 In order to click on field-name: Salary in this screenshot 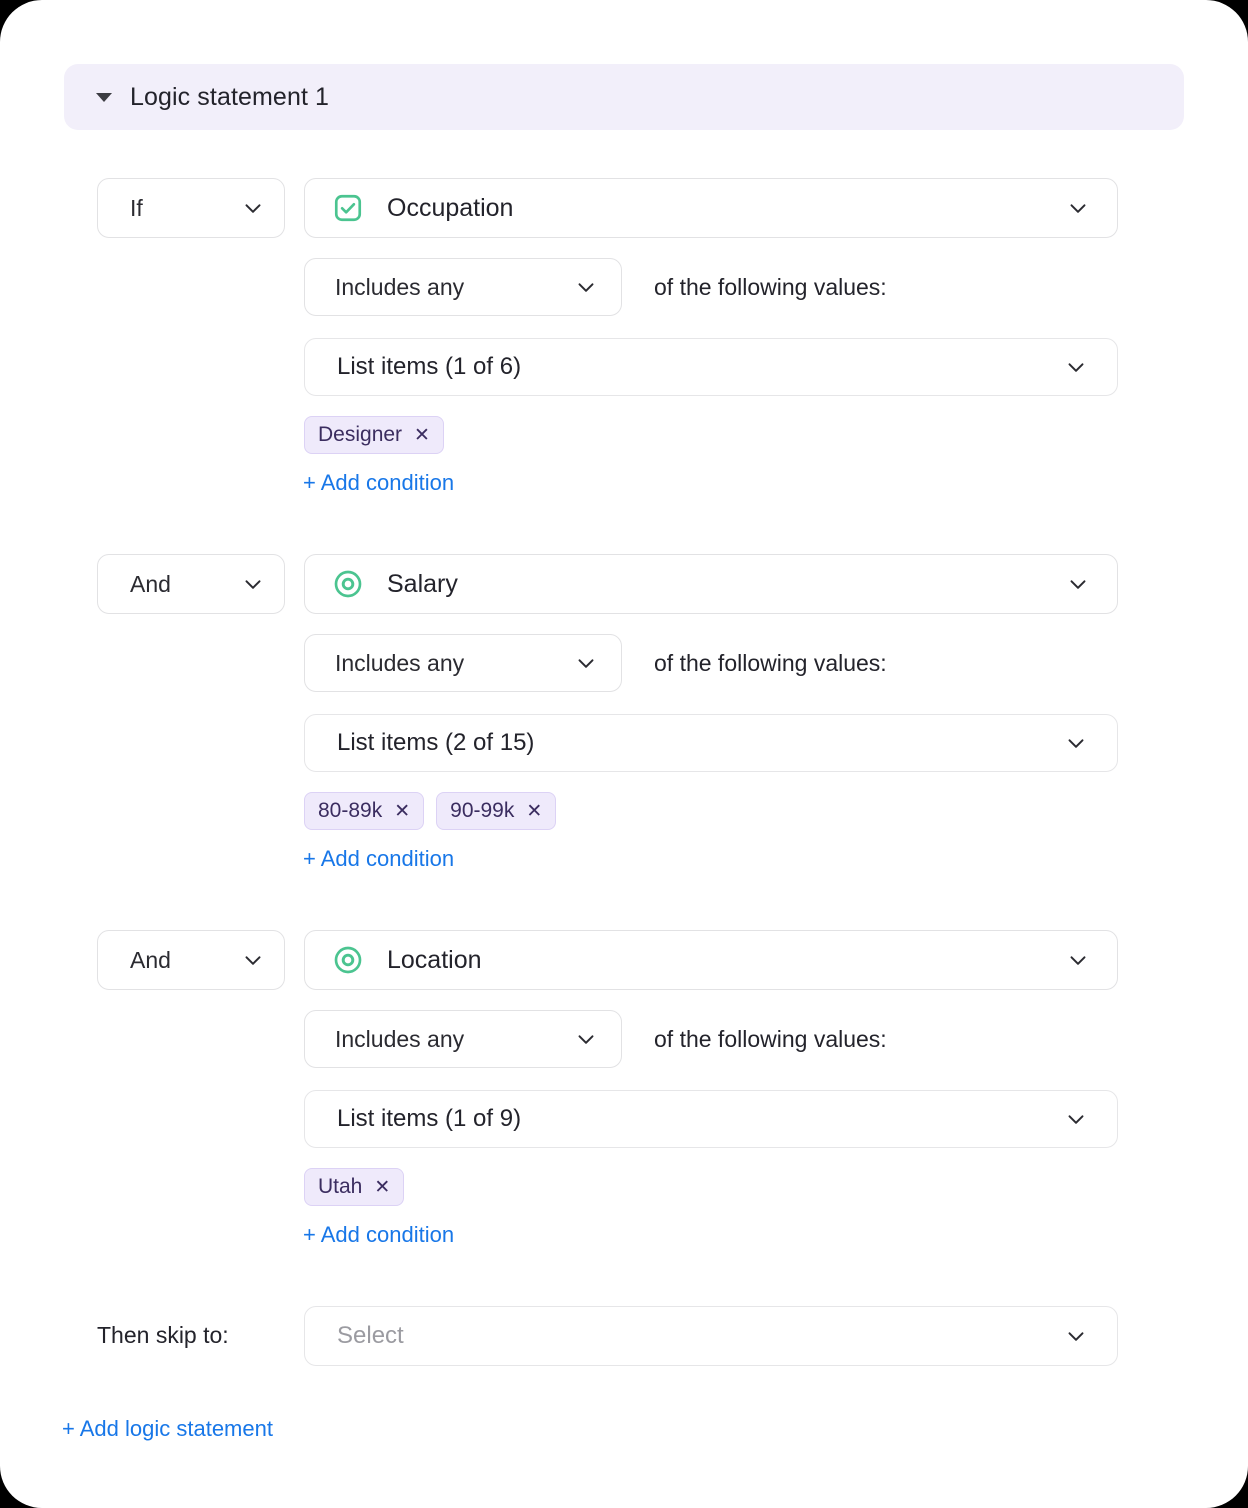, I will do `click(422, 583)`.